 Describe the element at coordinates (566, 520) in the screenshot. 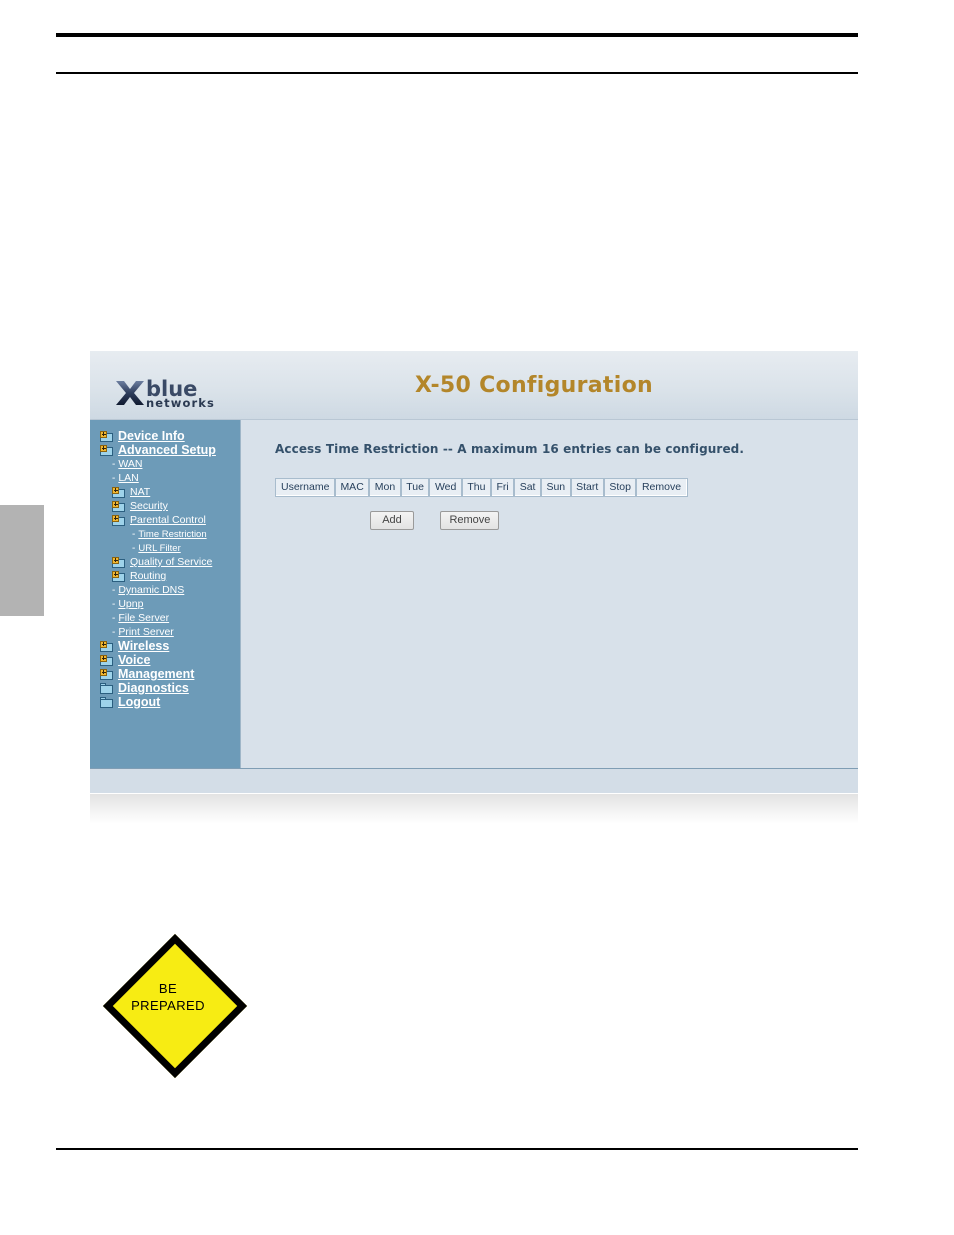

I see `action-buttons: Add Remove` at that location.